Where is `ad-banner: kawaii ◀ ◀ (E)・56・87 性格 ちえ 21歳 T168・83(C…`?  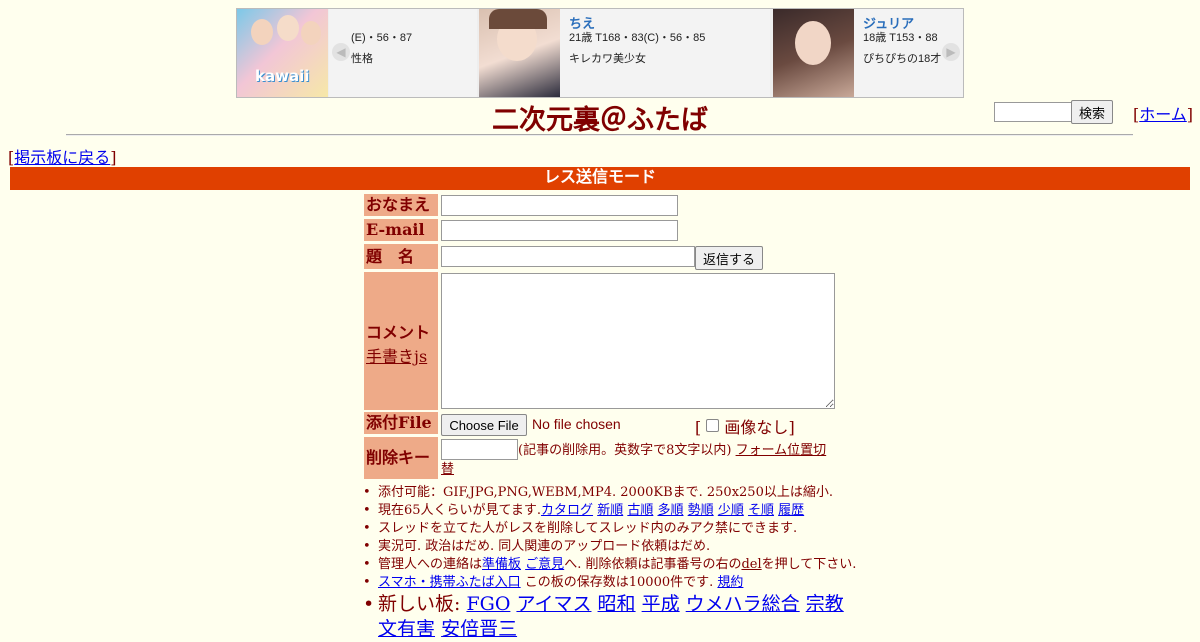
ad-banner: kawaii ◀ ◀ (E)・56・87 性格 ちえ 21歳 T168・83(C… is located at coordinates (600, 53).